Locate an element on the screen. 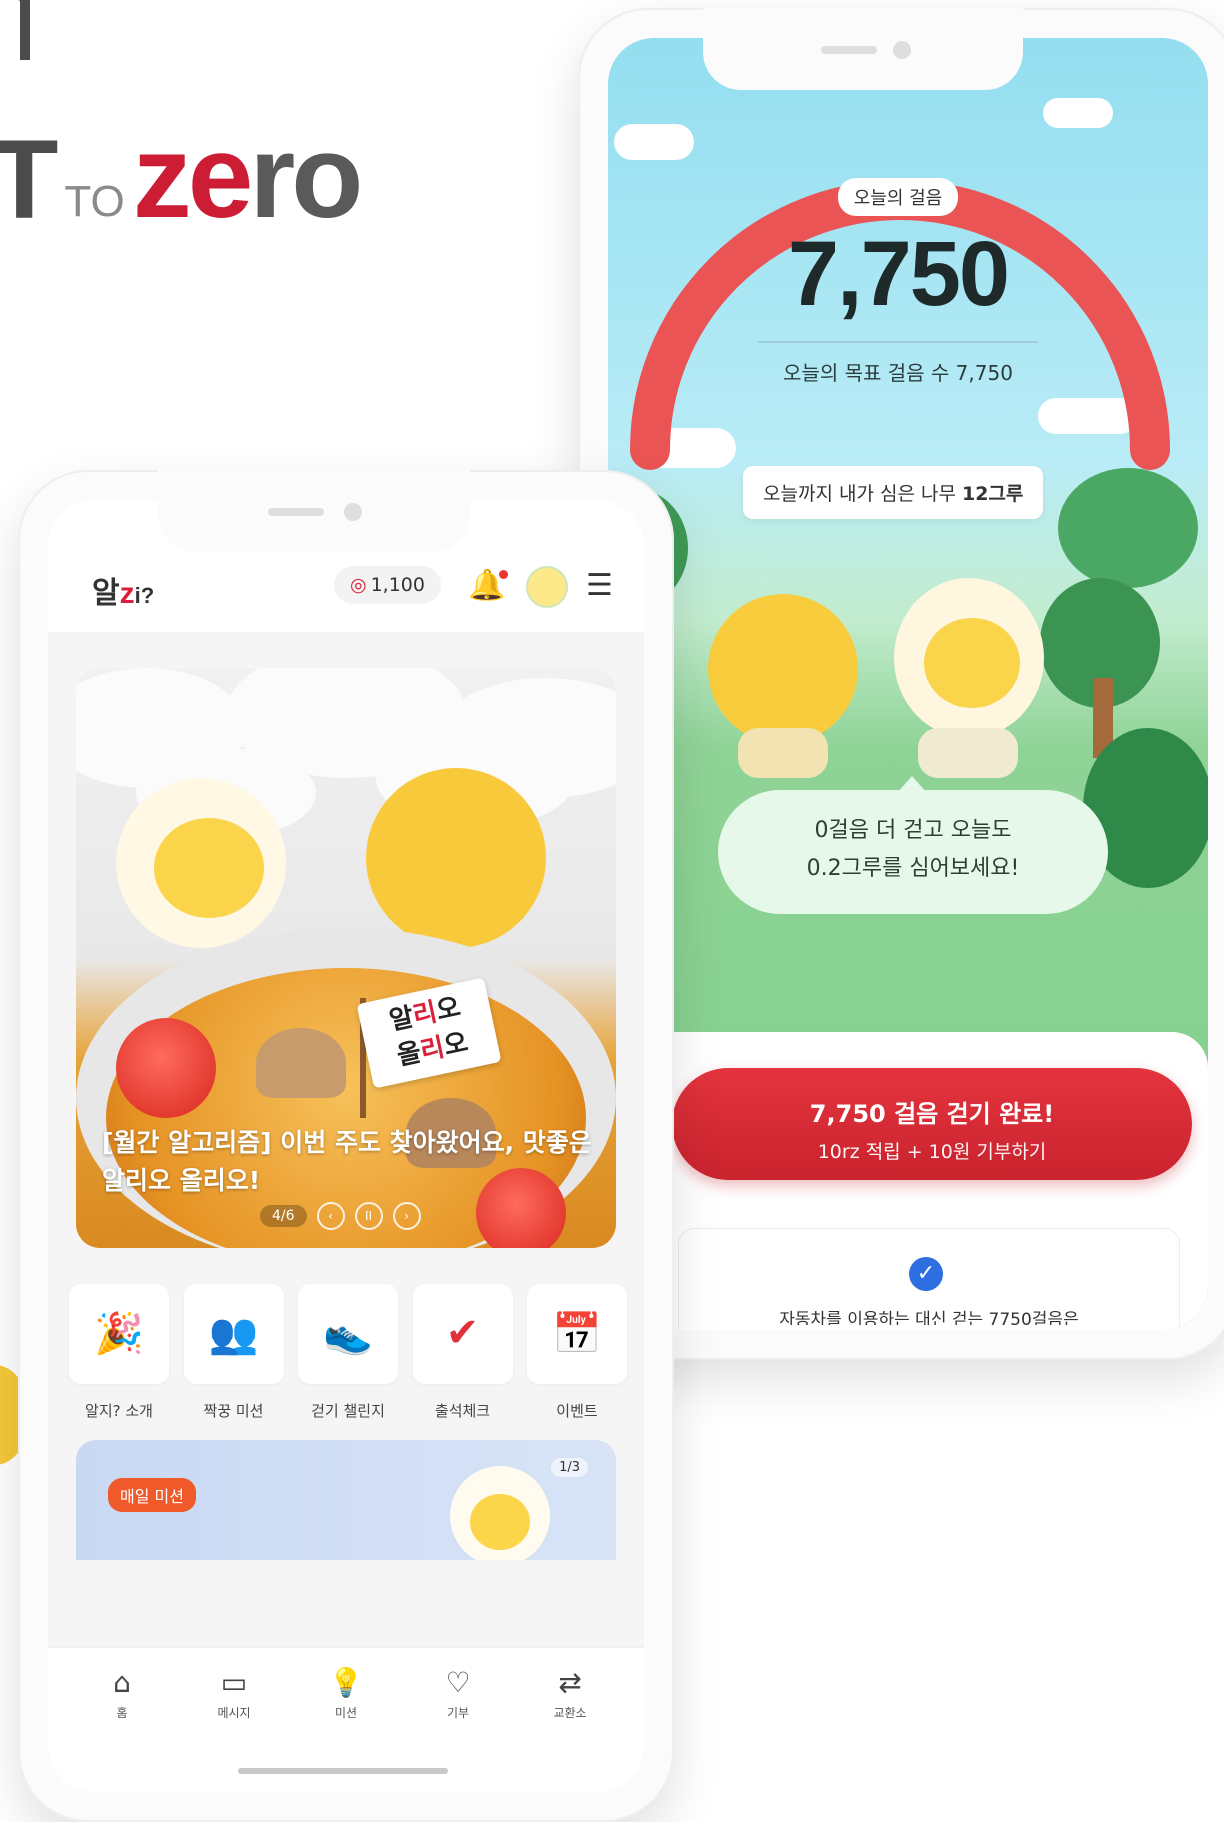 The height and width of the screenshot is (1822, 1224). goal-steps-text: 오늘의 목표 걸음 수 7,750 is located at coordinates (898, 373).